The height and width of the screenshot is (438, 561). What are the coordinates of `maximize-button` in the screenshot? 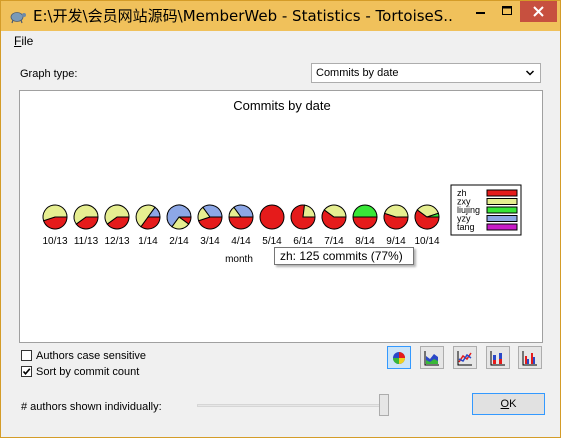 It's located at (507, 11).